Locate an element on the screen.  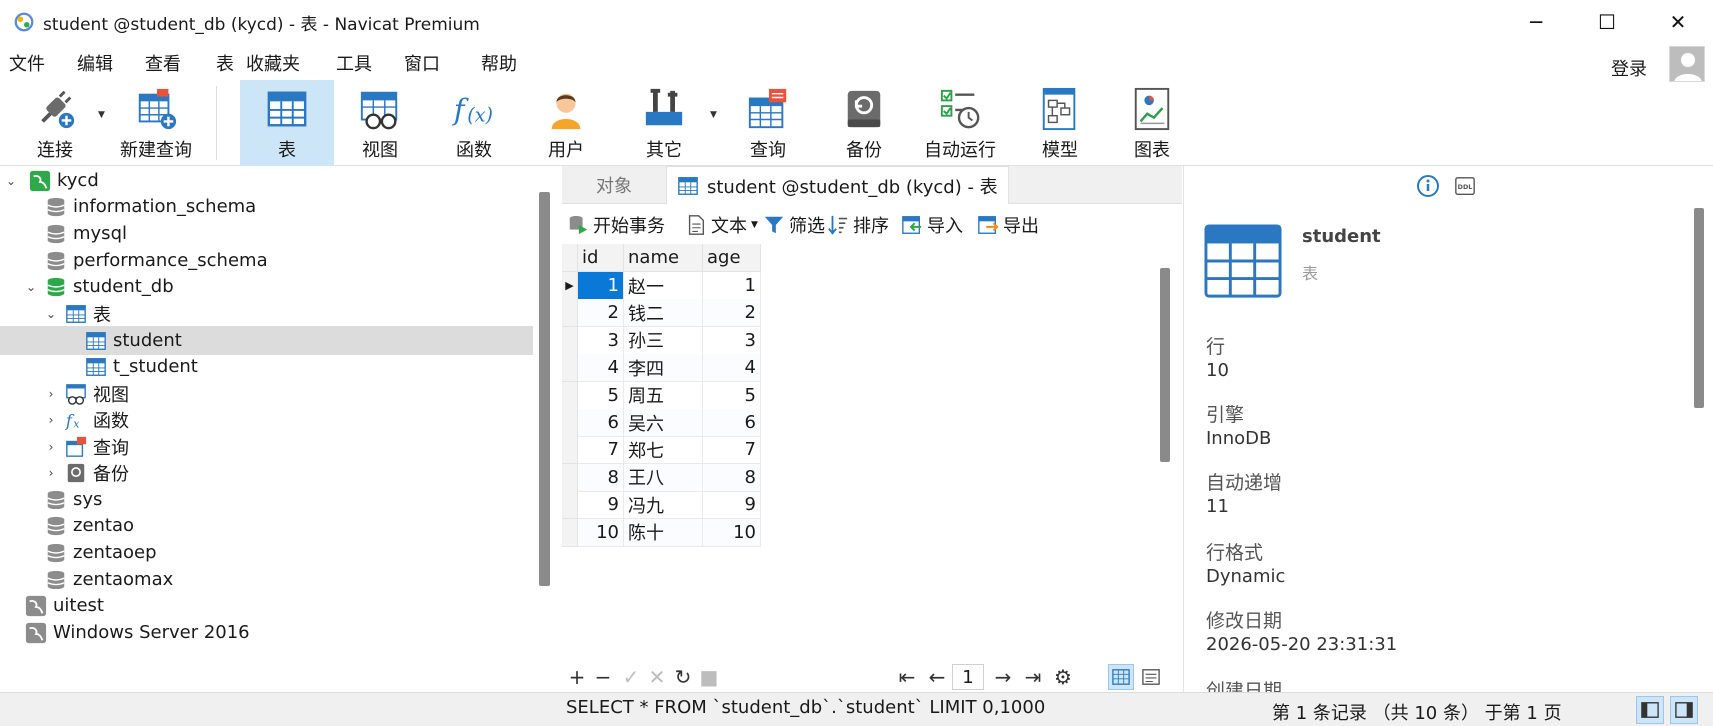
table-row: 8 王八 8 is located at coordinates (666, 477).